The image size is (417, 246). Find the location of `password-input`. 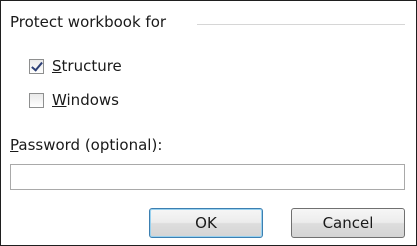

password-input is located at coordinates (207, 177).